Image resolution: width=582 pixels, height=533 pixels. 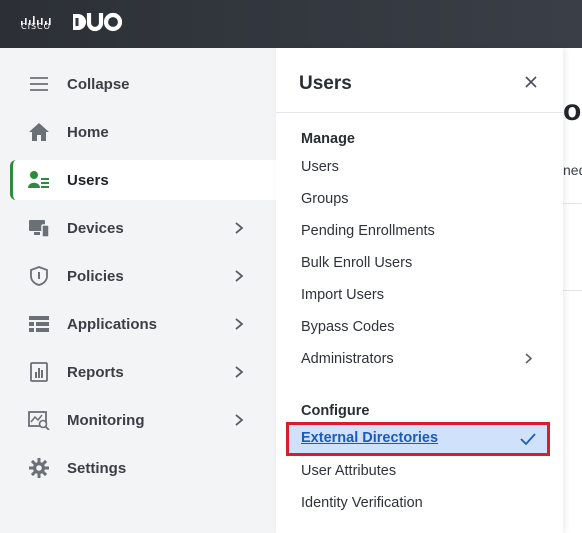 I want to click on top-bar: CISCO, so click(x=291, y=24).